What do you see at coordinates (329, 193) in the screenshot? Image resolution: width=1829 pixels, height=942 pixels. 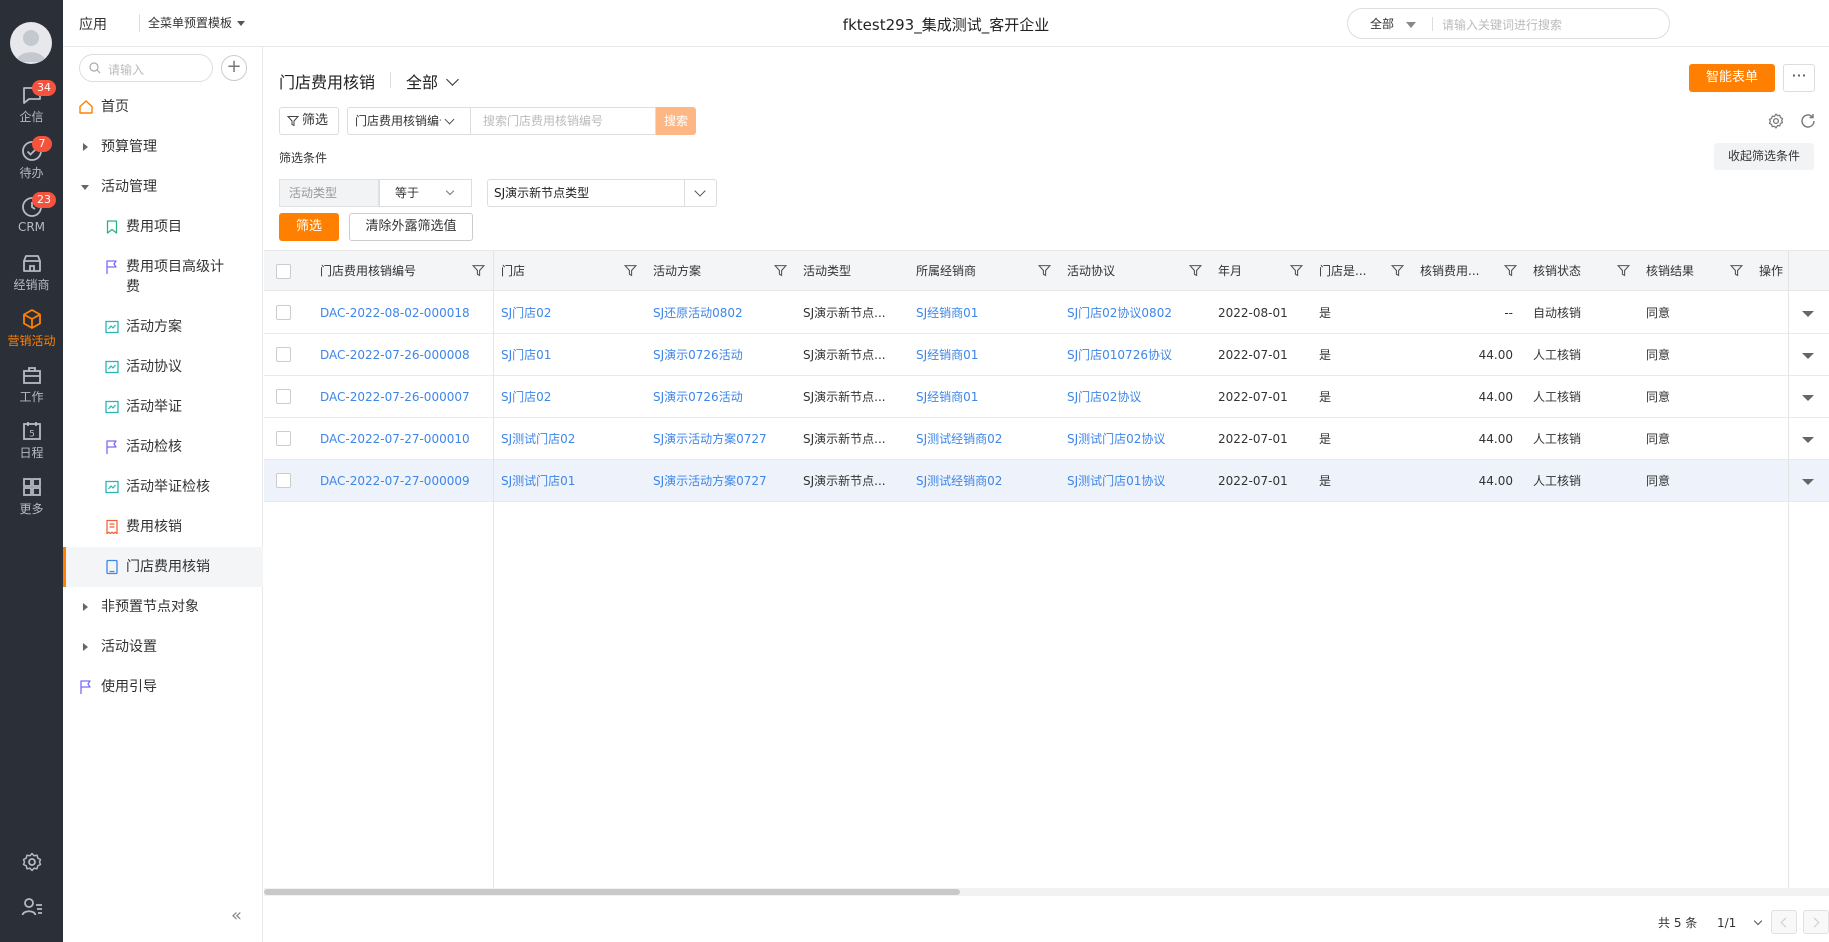 I see `condition-field: 活动类型` at bounding box center [329, 193].